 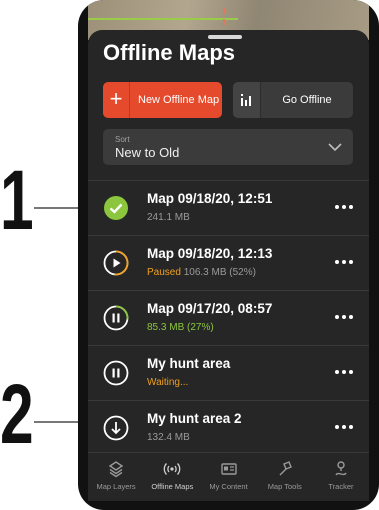 I want to click on map-layers-icon, so click(x=116, y=469).